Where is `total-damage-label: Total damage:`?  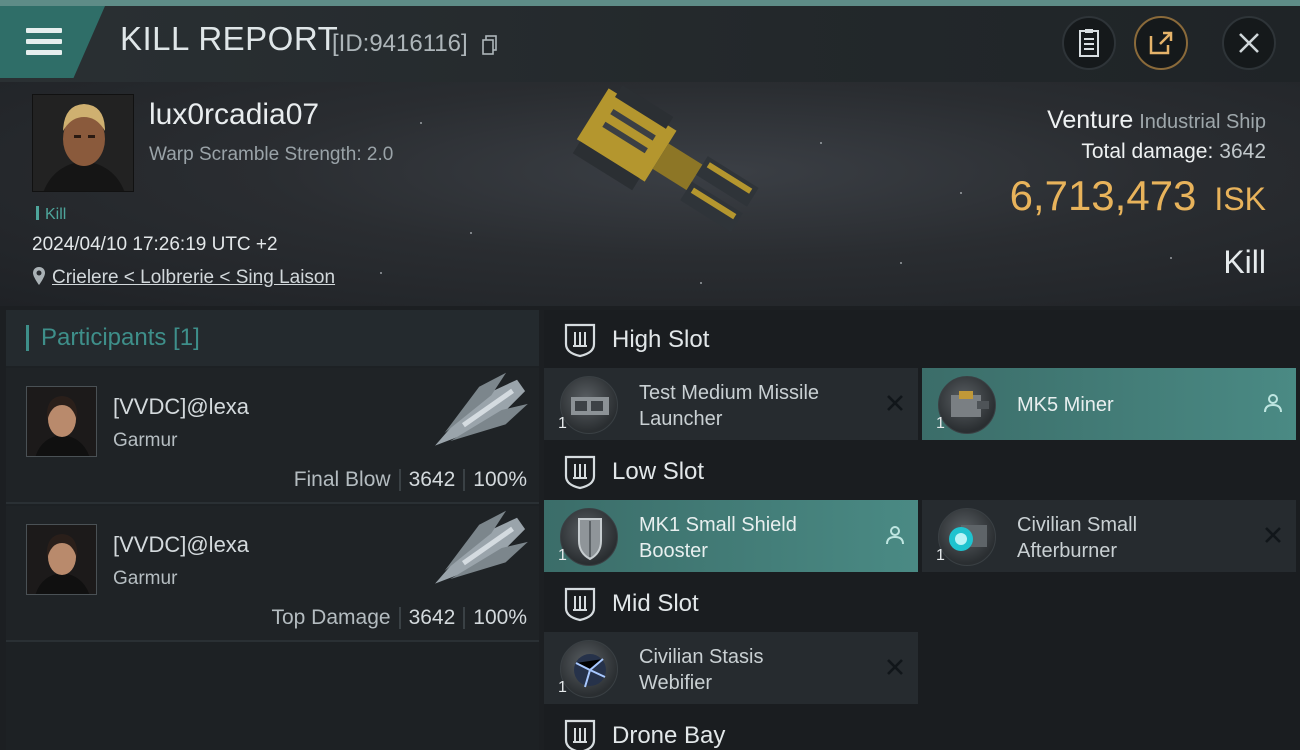
total-damage-label: Total damage: is located at coordinates (1147, 151).